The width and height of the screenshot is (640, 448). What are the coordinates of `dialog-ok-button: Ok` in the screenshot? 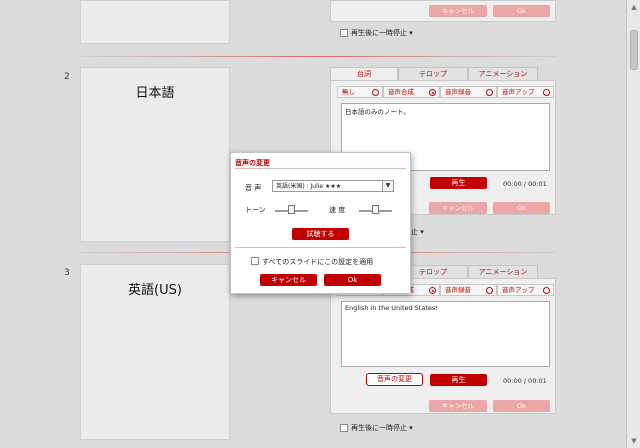 It's located at (352, 280).